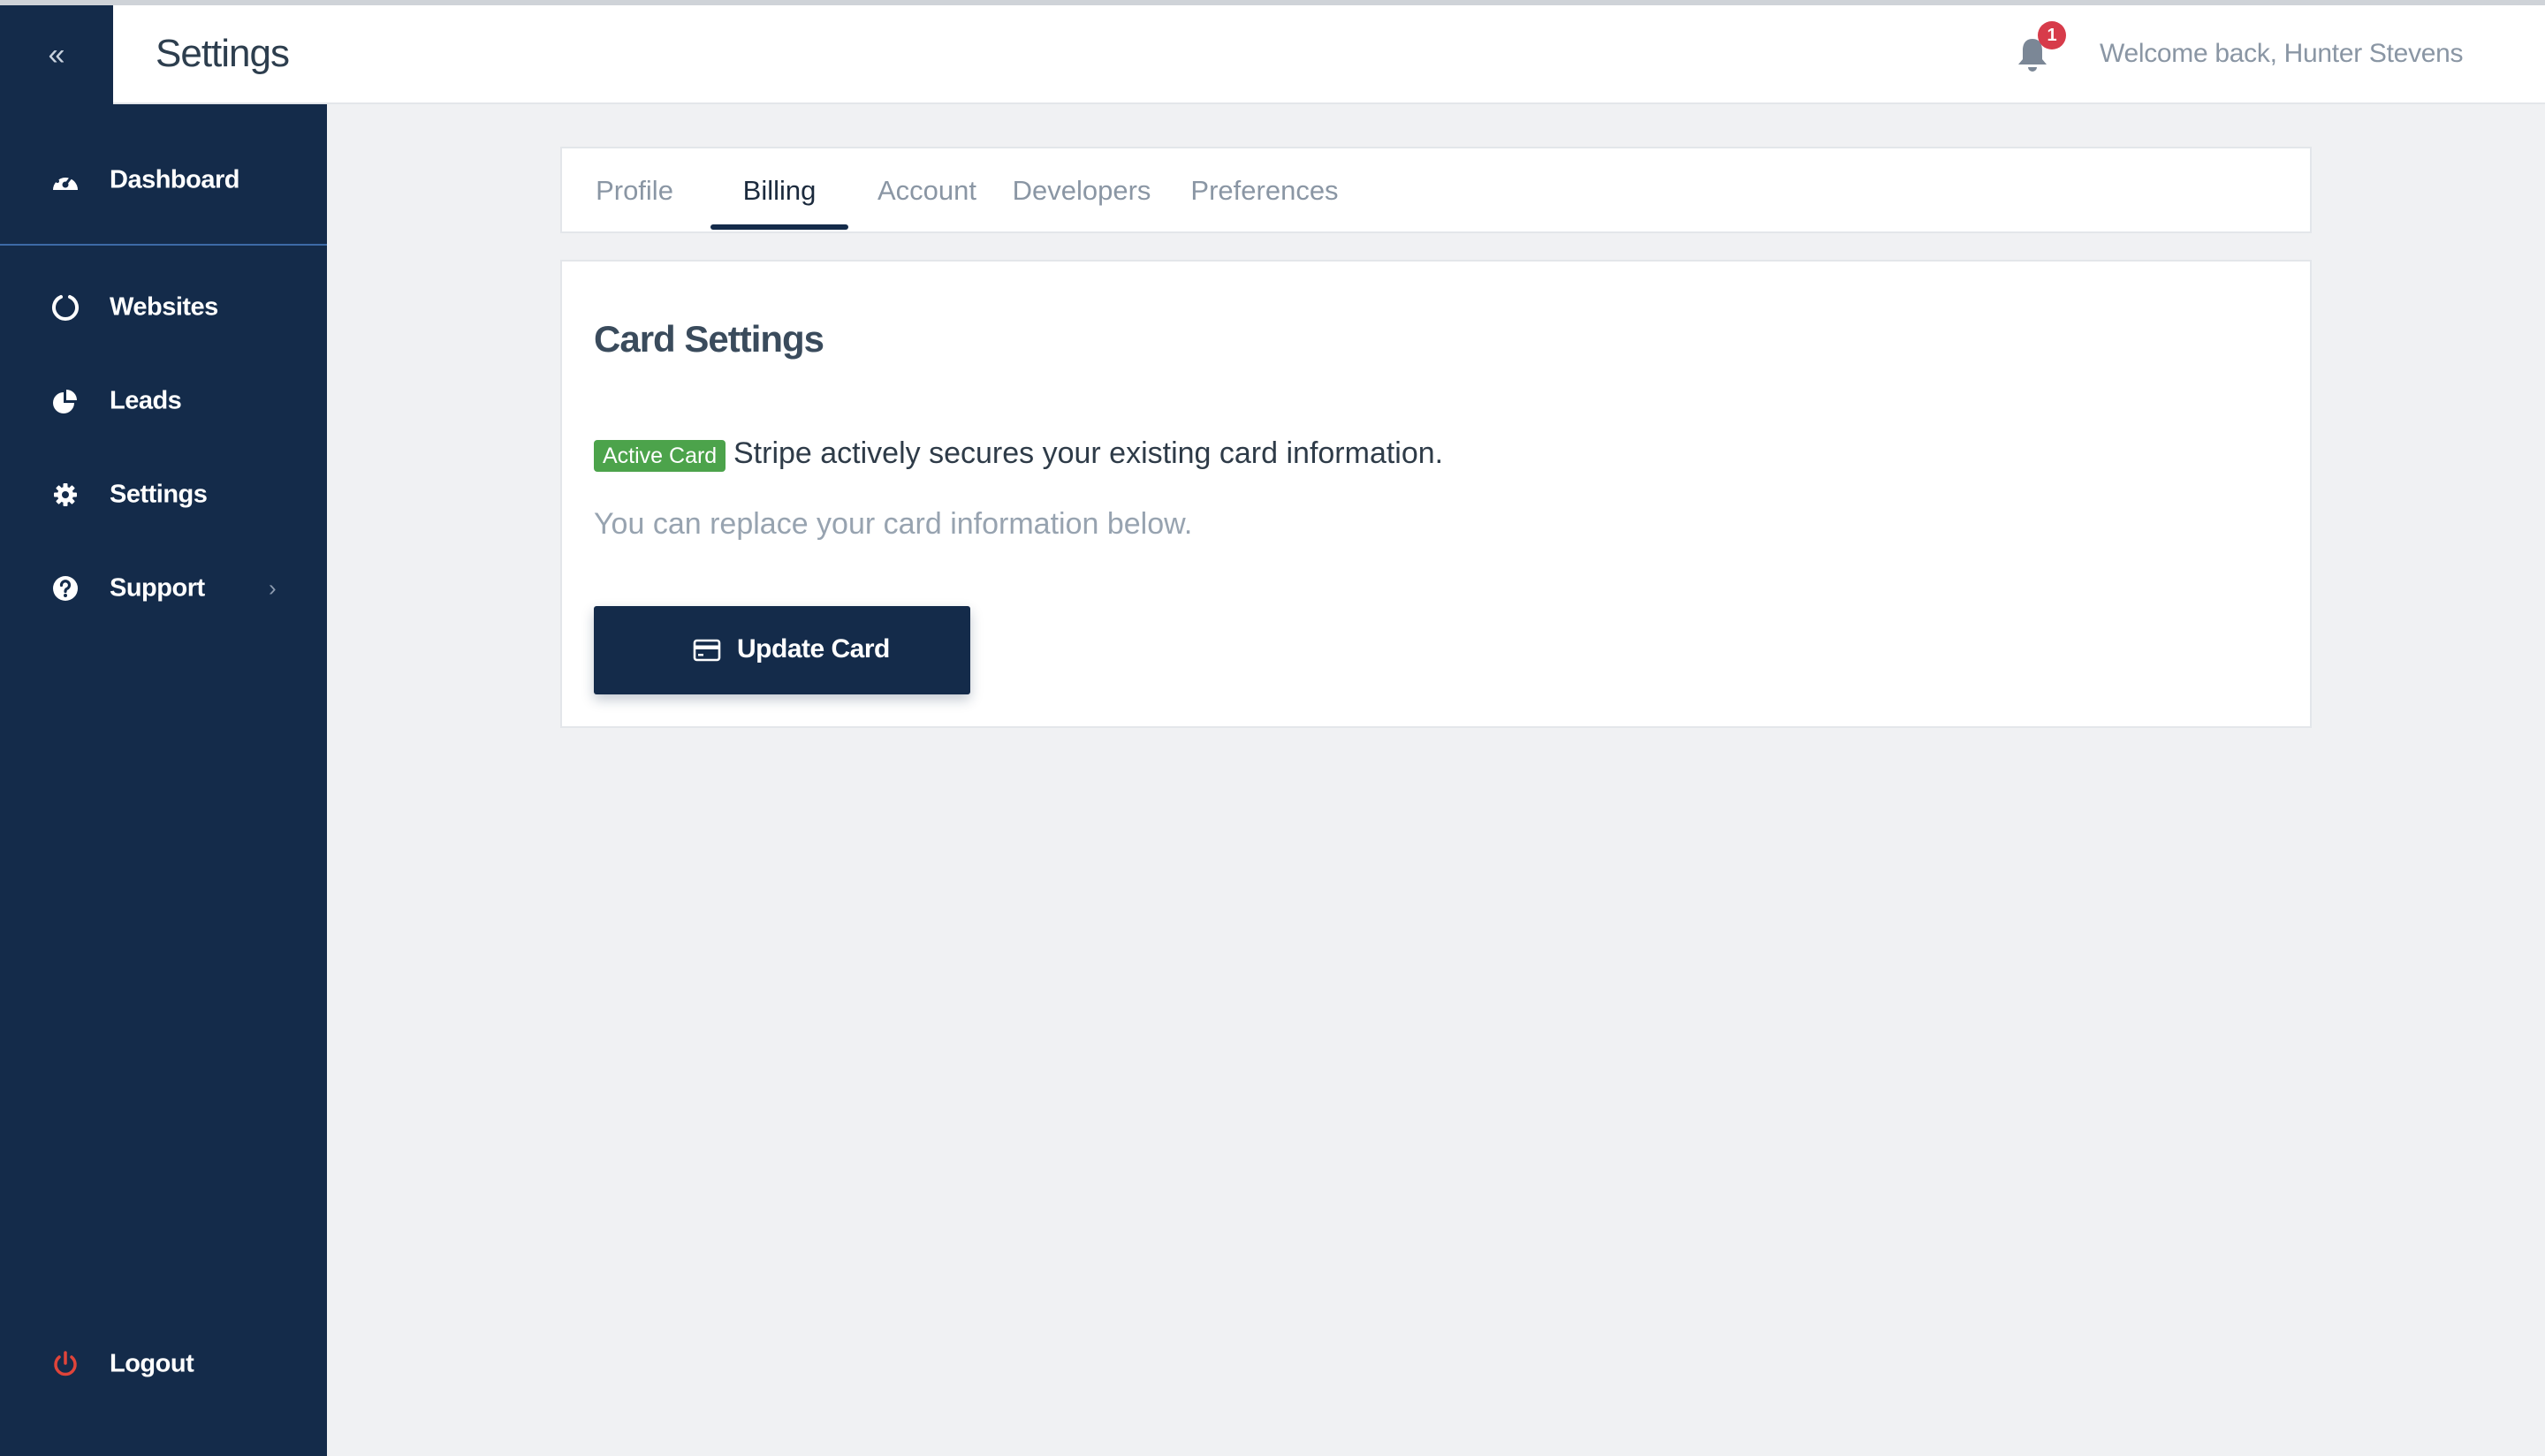 This screenshot has width=2545, height=1456. Describe the element at coordinates (65, 401) in the screenshot. I see `pie-chart-icon` at that location.